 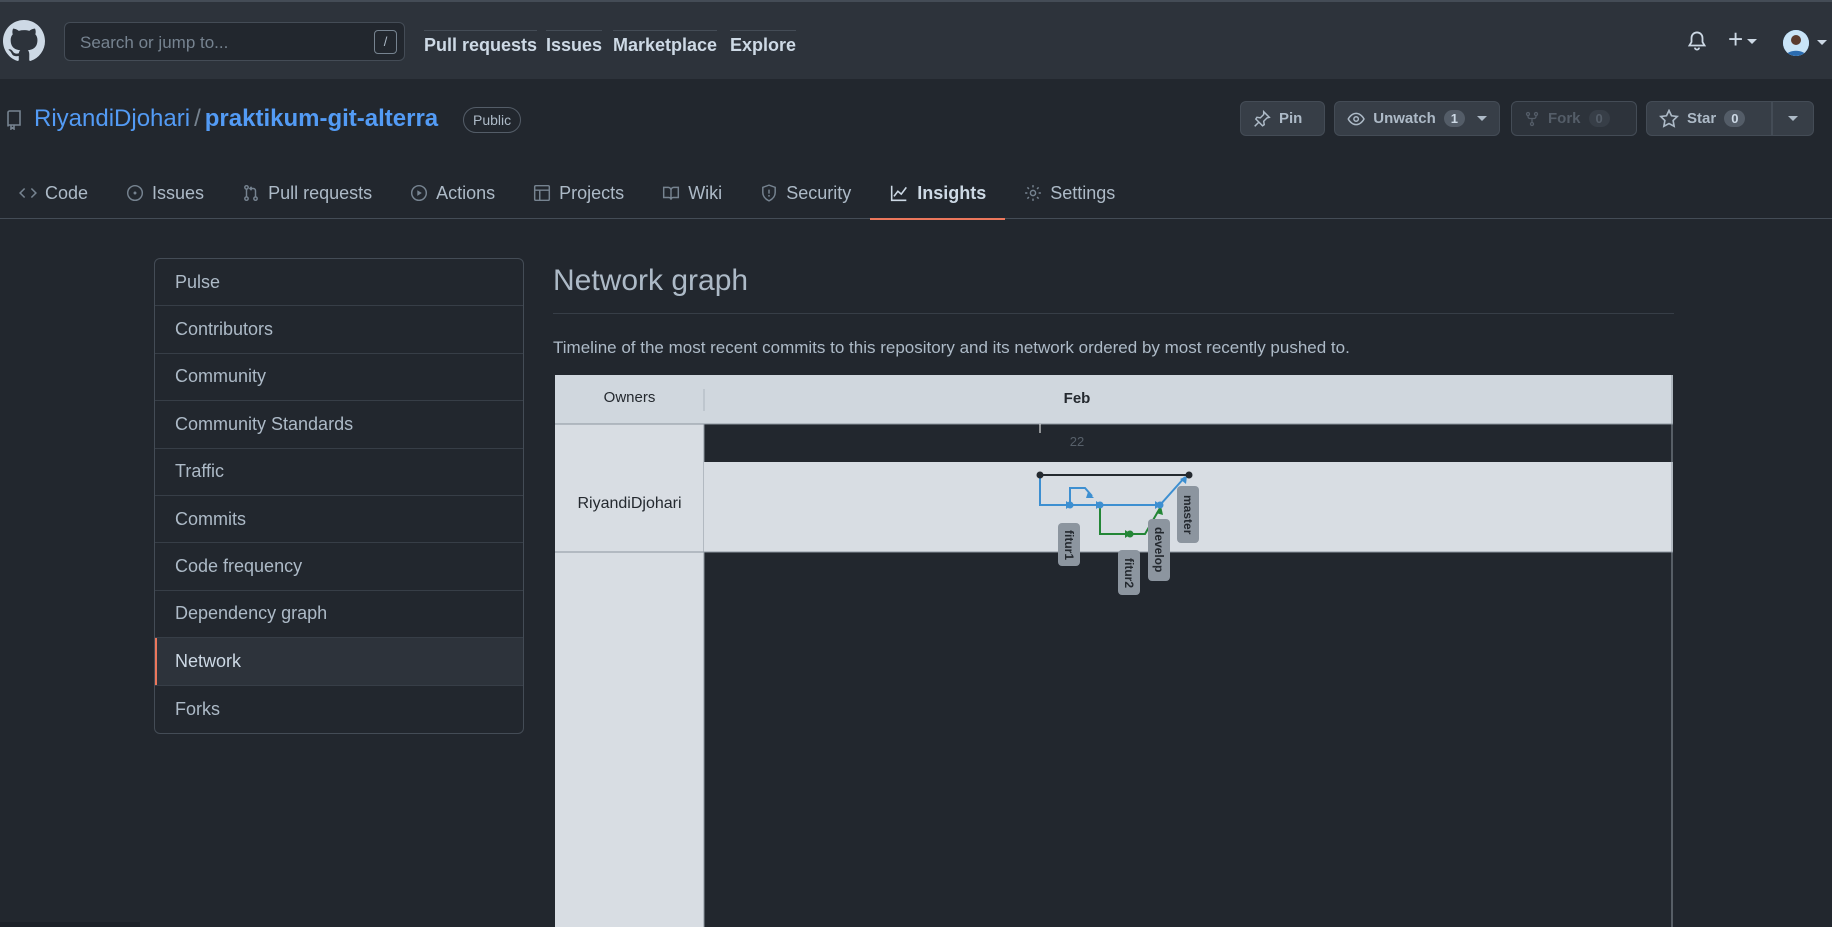 What do you see at coordinates (1077, 441) in the screenshot?
I see `timeline-day: 22` at bounding box center [1077, 441].